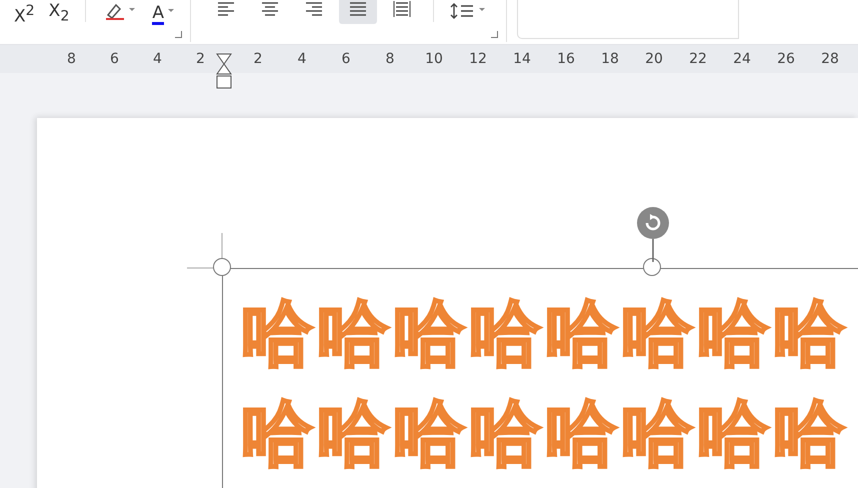 The image size is (858, 488). What do you see at coordinates (171, 10) in the screenshot?
I see `caret-icon` at bounding box center [171, 10].